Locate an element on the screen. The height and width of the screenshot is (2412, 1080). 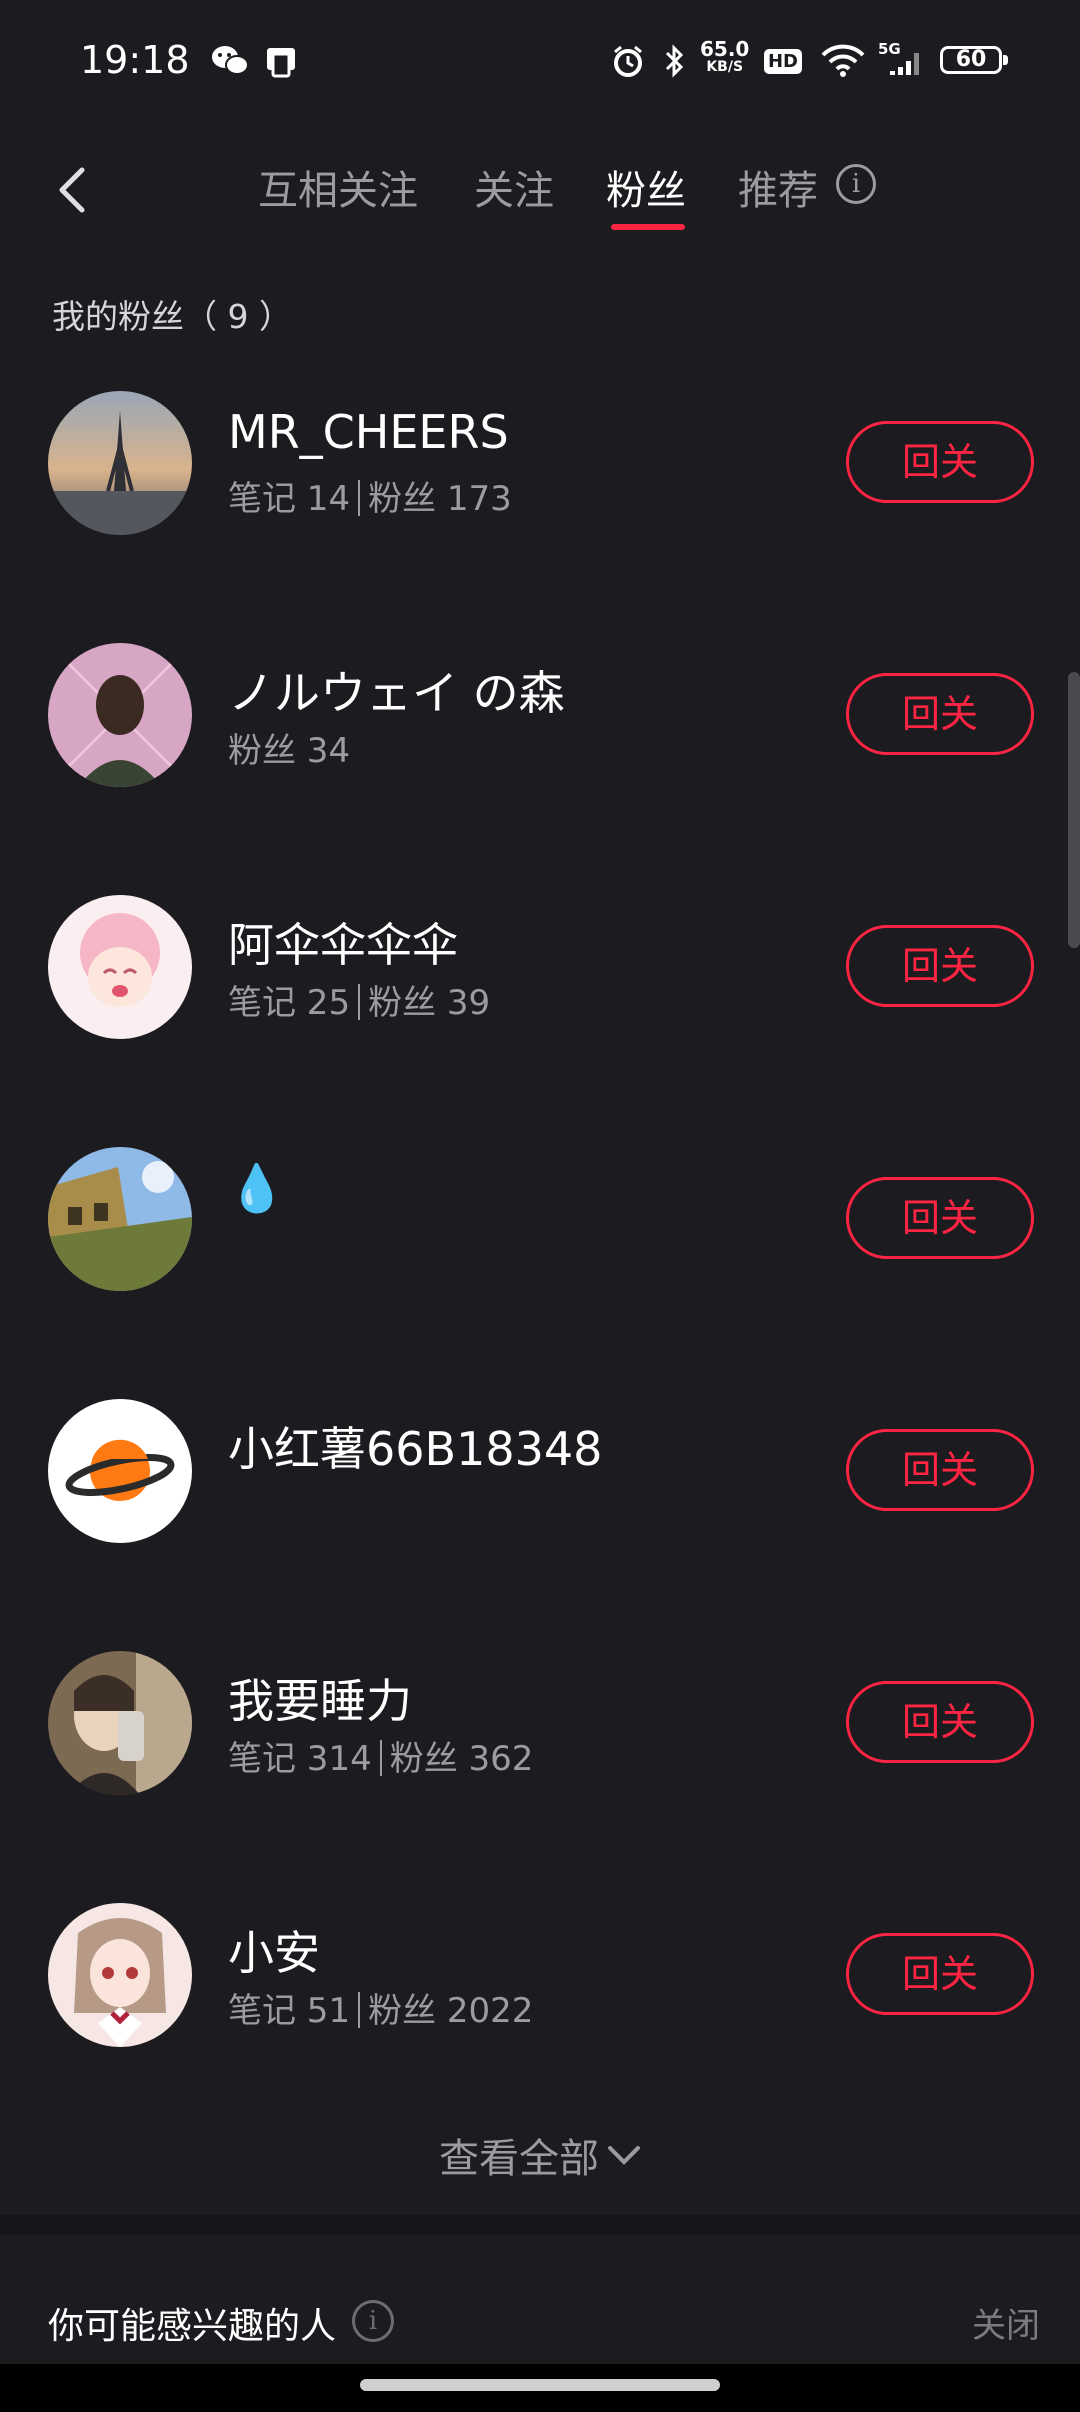
tab-mutual-follow: 互相关注 is located at coordinates (338, 187).